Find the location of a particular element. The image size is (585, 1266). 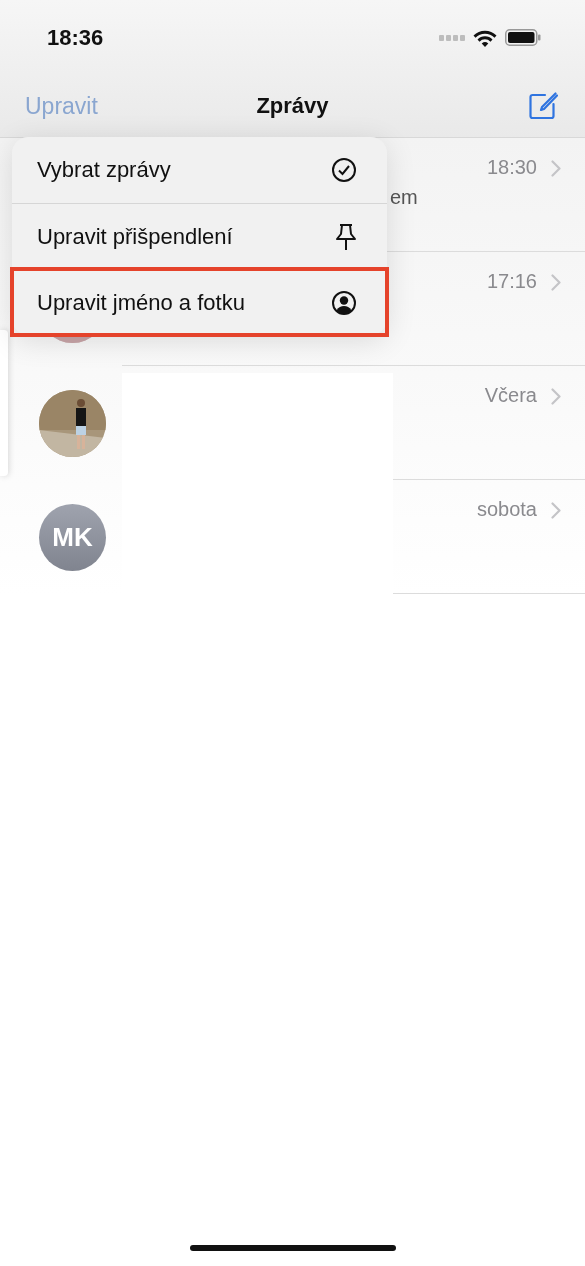

compose-icon is located at coordinates (543, 106).